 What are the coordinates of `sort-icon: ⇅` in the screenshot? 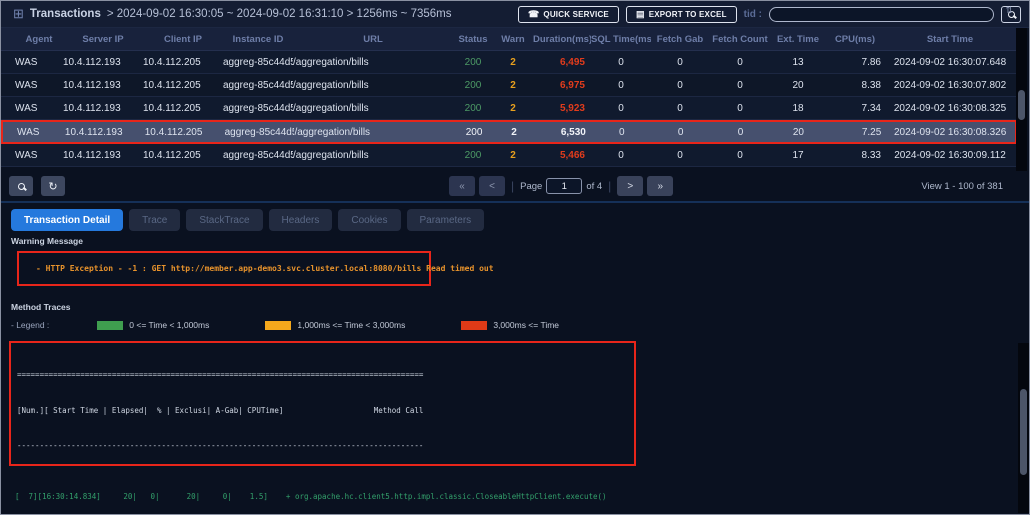 It's located at (1009, 10).